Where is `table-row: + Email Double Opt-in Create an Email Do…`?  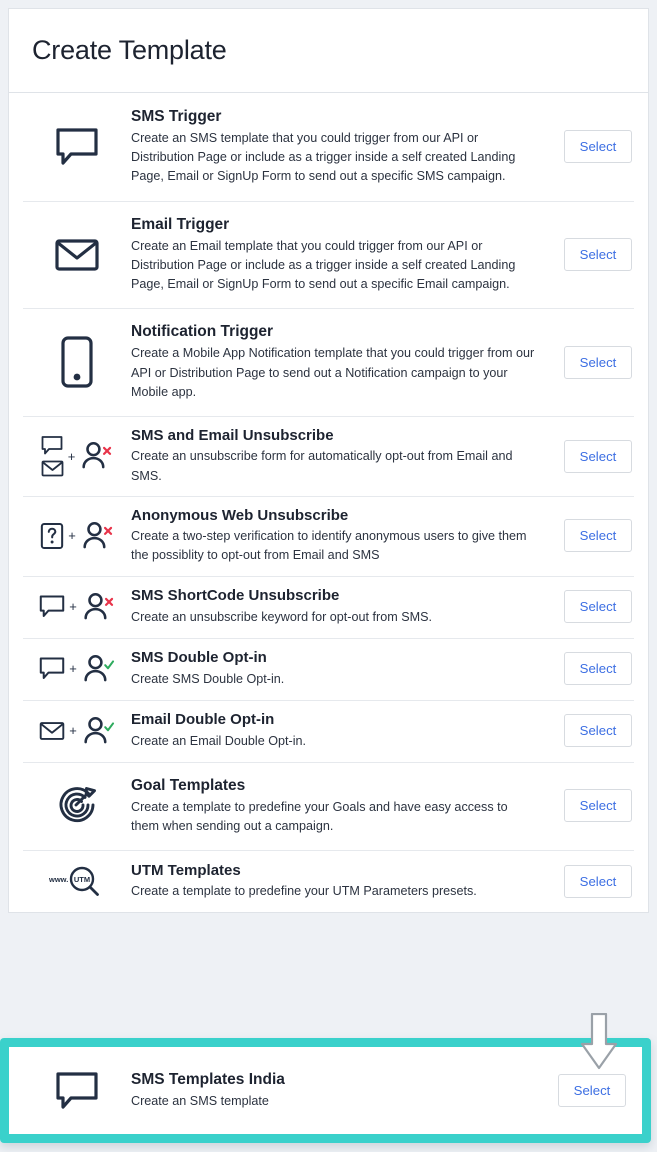 table-row: + Email Double Opt-in Create an Email Do… is located at coordinates (328, 730).